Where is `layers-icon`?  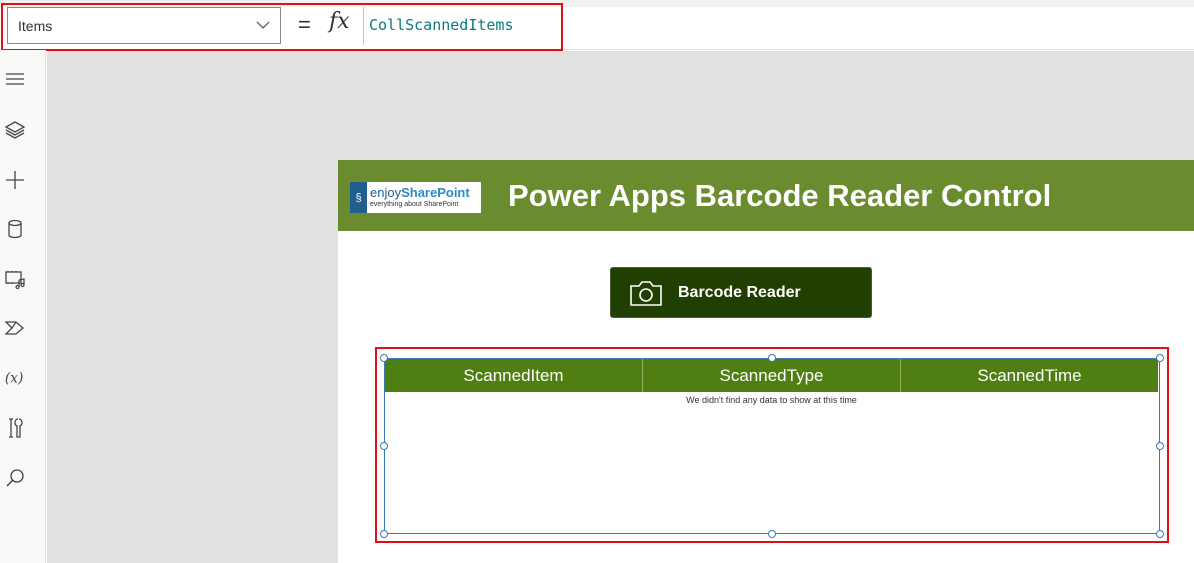 layers-icon is located at coordinates (15, 130).